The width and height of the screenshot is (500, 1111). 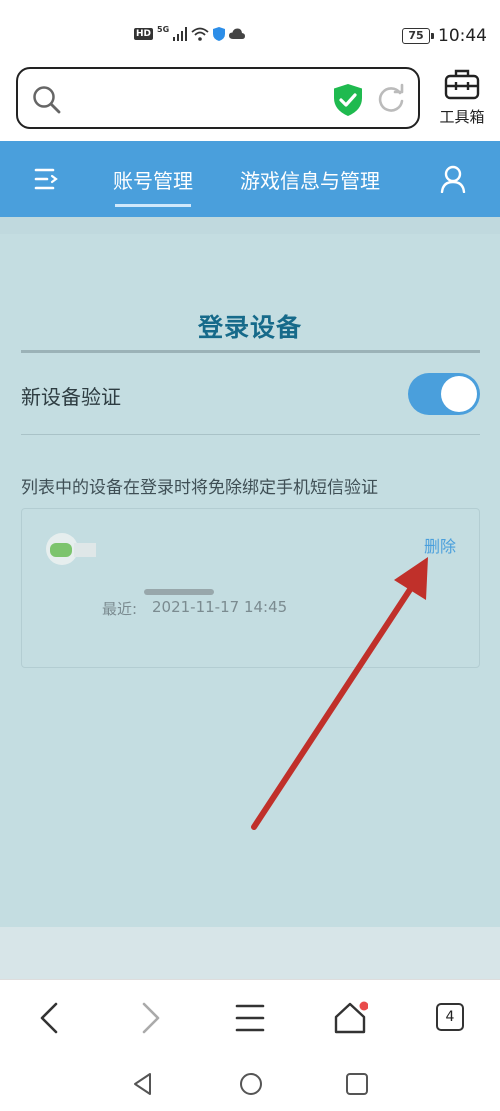 What do you see at coordinates (250, 434) in the screenshot?
I see `row-divider` at bounding box center [250, 434].